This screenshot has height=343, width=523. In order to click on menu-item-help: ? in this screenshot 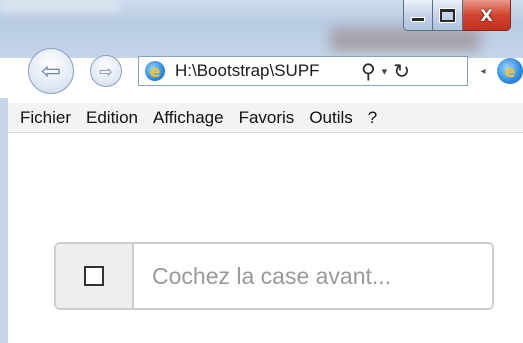, I will do `click(372, 118)`.